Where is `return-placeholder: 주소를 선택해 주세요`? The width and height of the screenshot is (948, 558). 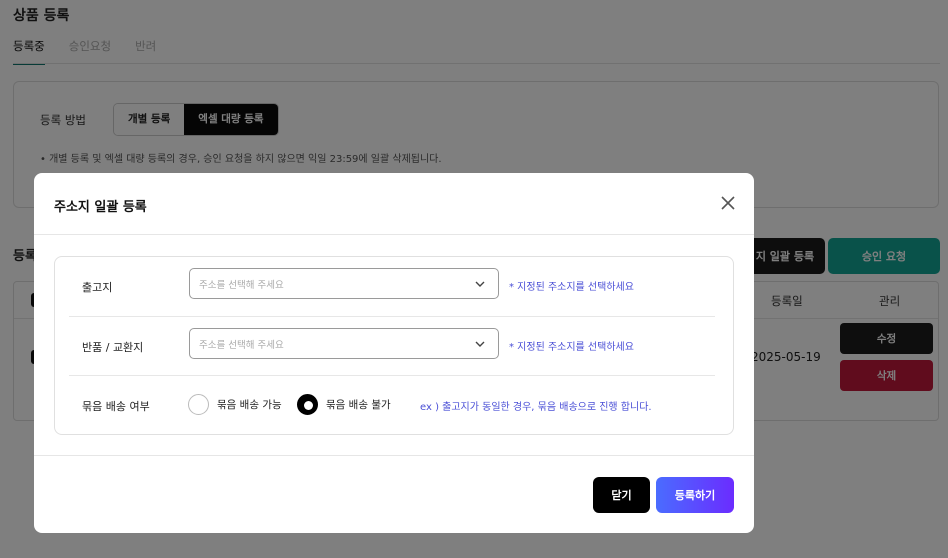
return-placeholder: 주소를 선택해 주세요 is located at coordinates (241, 345).